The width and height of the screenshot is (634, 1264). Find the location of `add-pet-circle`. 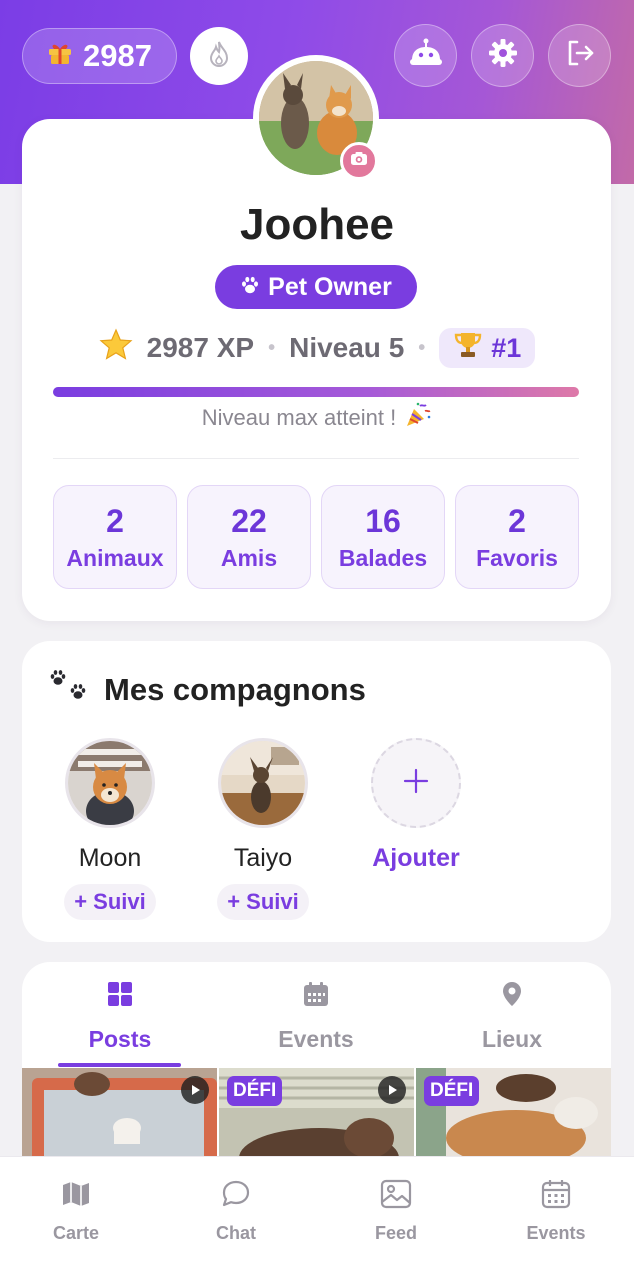

add-pet-circle is located at coordinates (416, 783).